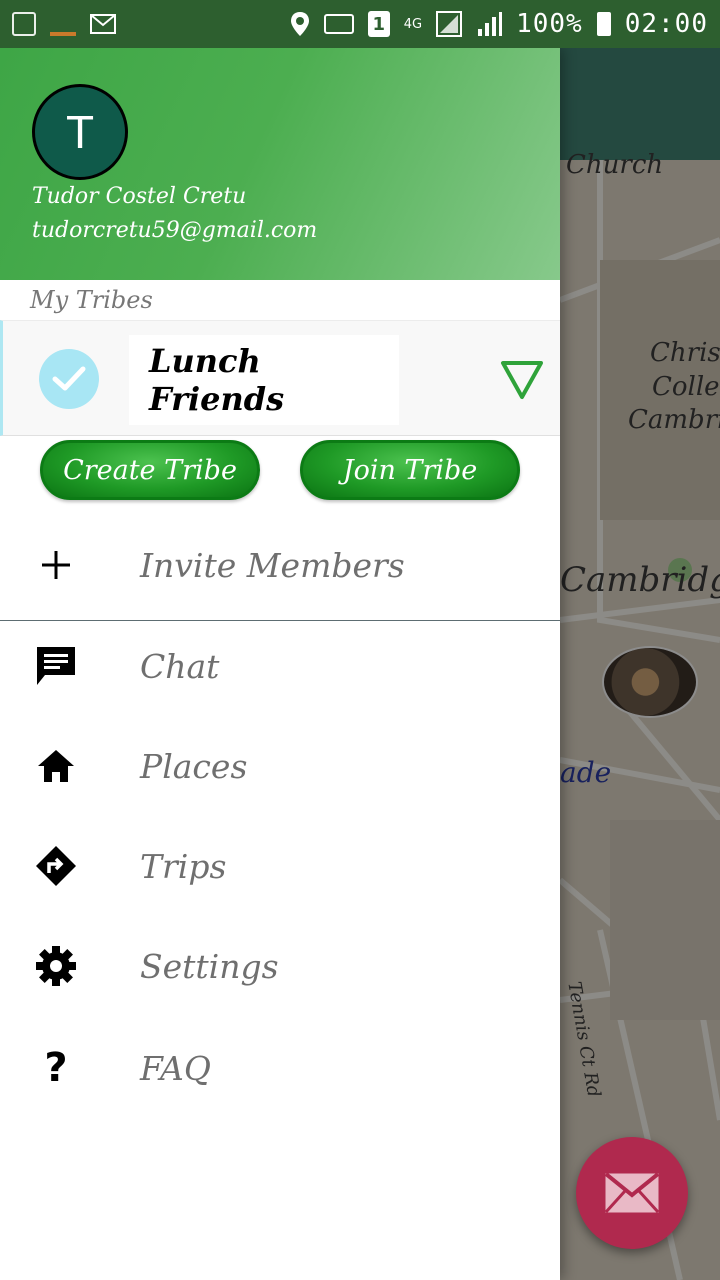 The width and height of the screenshot is (720, 1280). I want to click on signal-icon, so click(449, 24).